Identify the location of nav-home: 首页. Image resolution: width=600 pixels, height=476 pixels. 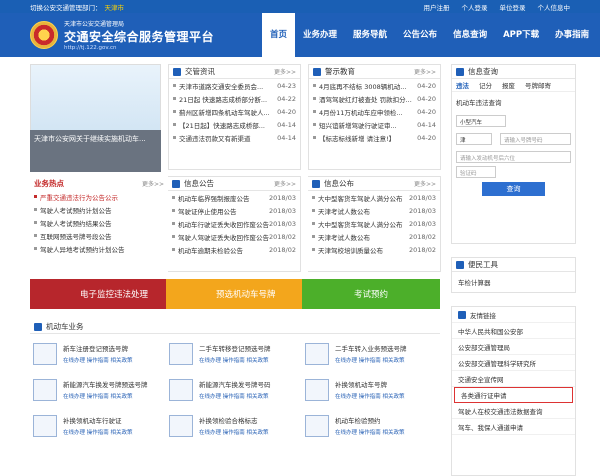
(279, 35).